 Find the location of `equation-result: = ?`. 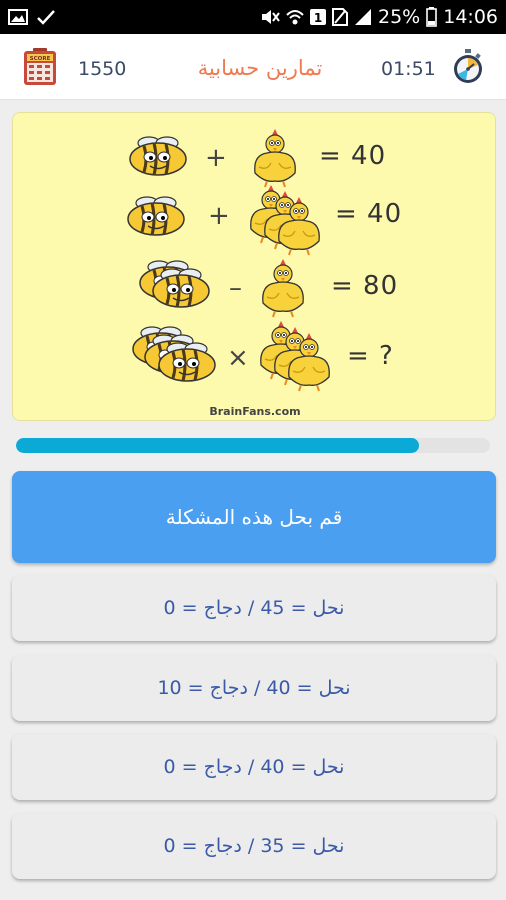

equation-result: = ? is located at coordinates (370, 356).